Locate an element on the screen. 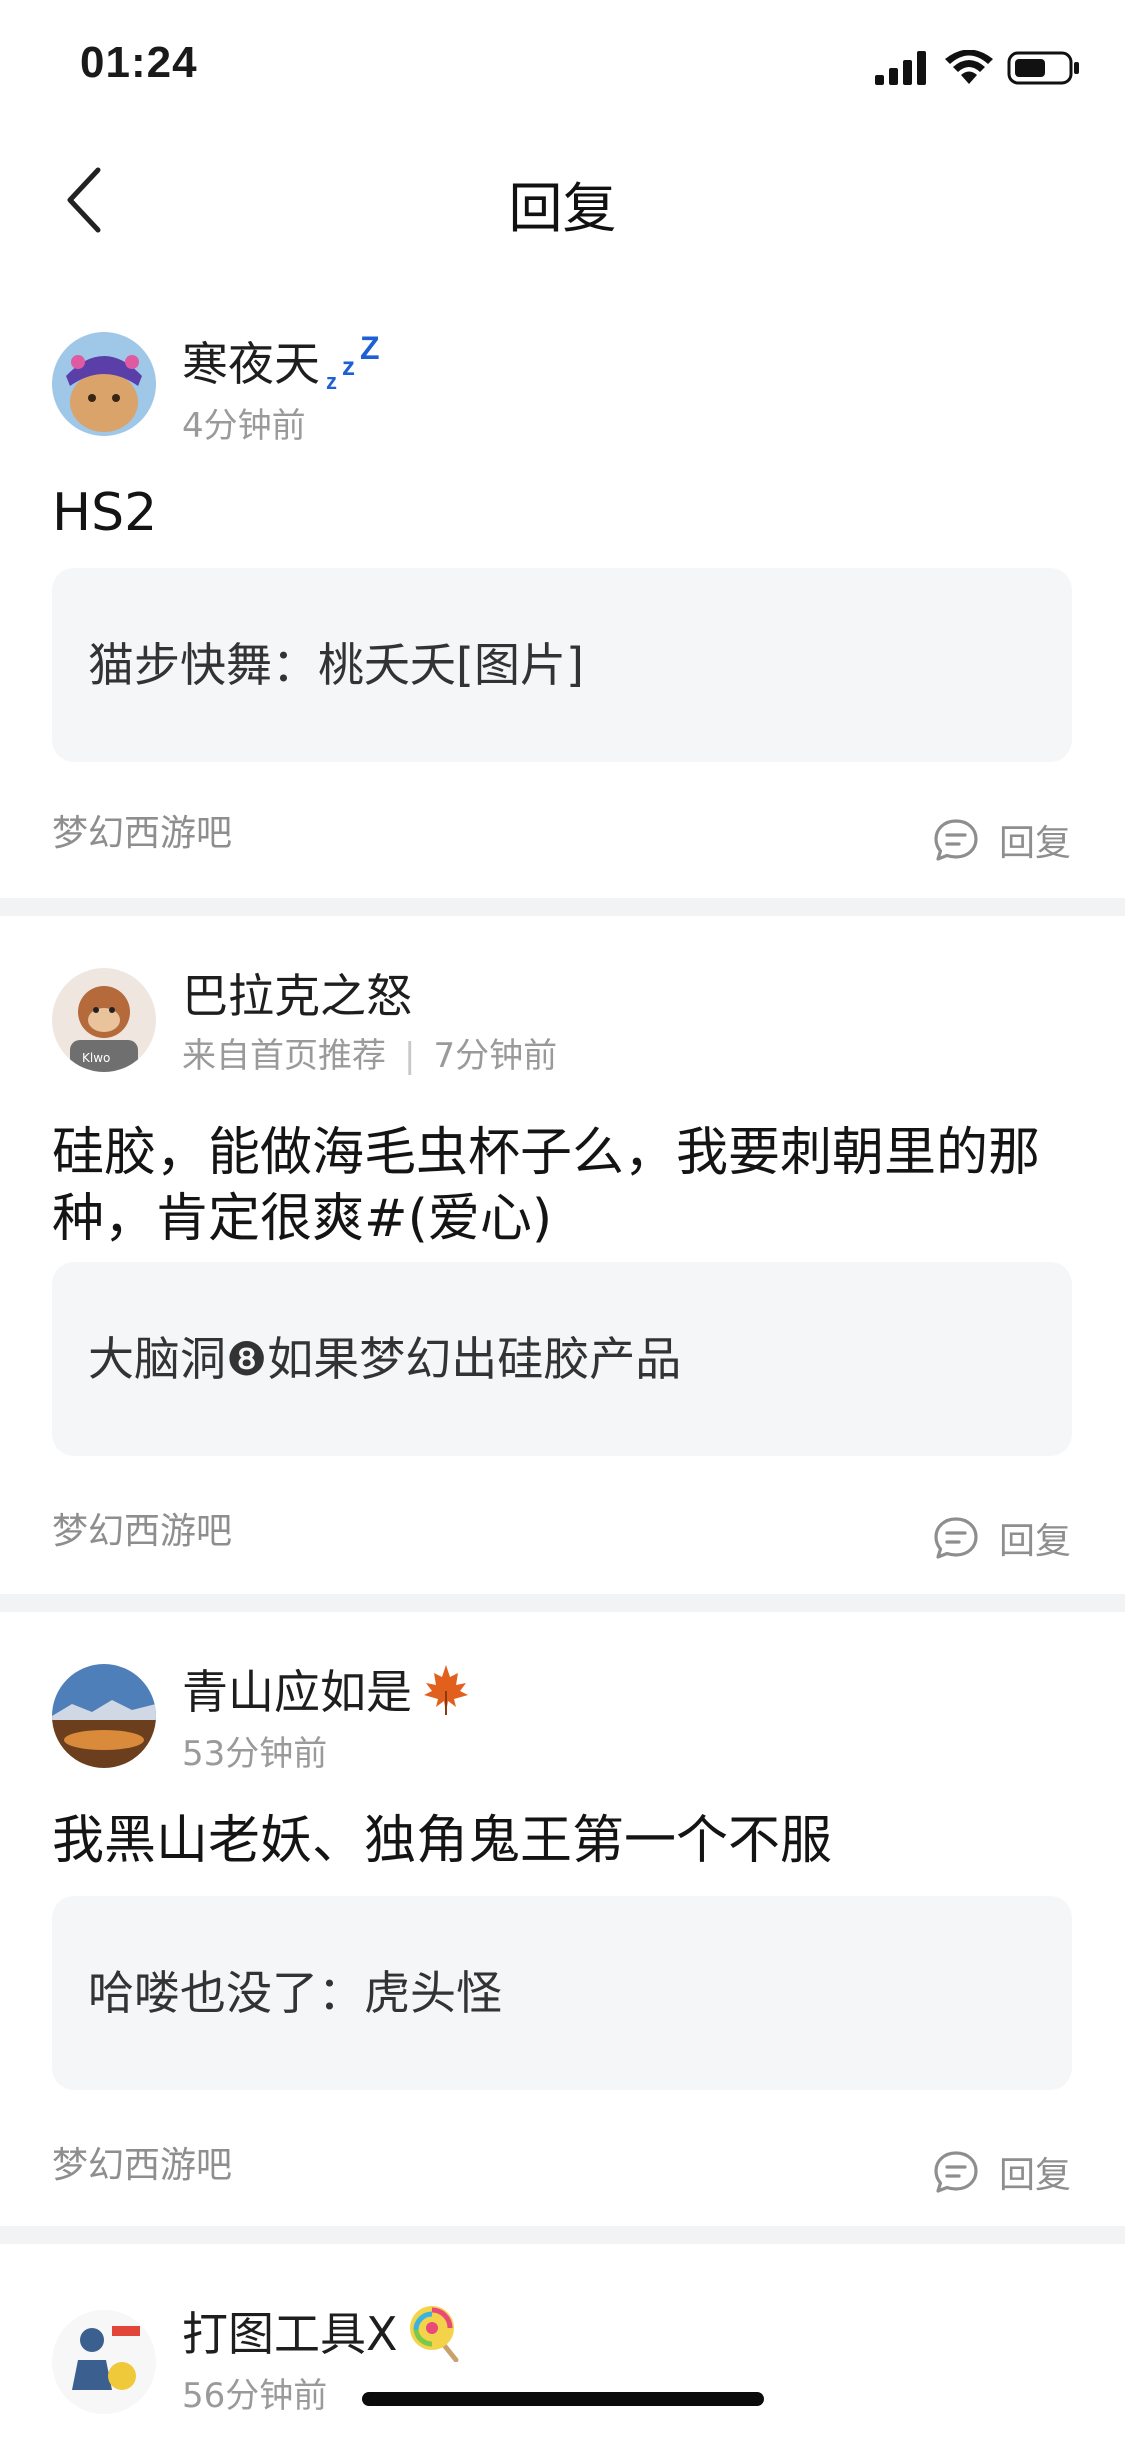 Image resolution: width=1125 pixels, height=2444 pixels. quoted-post: 猫步快舞：桃夭夭[图片] is located at coordinates (562, 665).